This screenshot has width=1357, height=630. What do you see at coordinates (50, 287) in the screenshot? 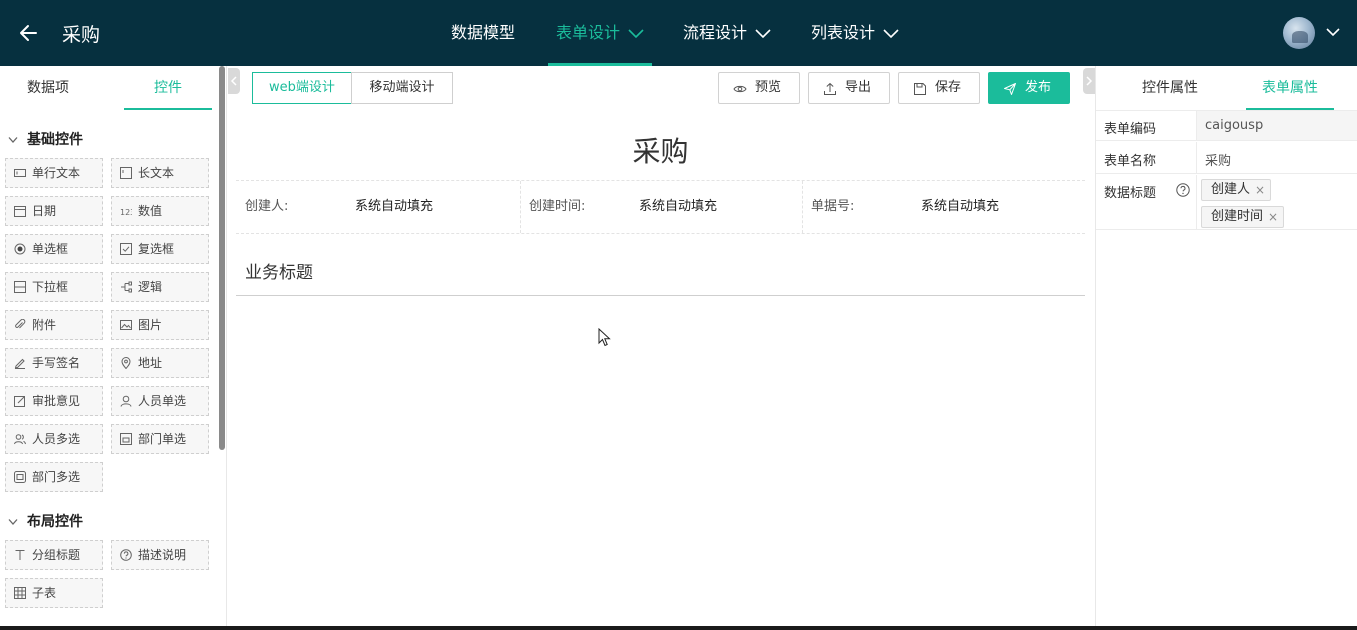
I see `control-label: 下拉框` at bounding box center [50, 287].